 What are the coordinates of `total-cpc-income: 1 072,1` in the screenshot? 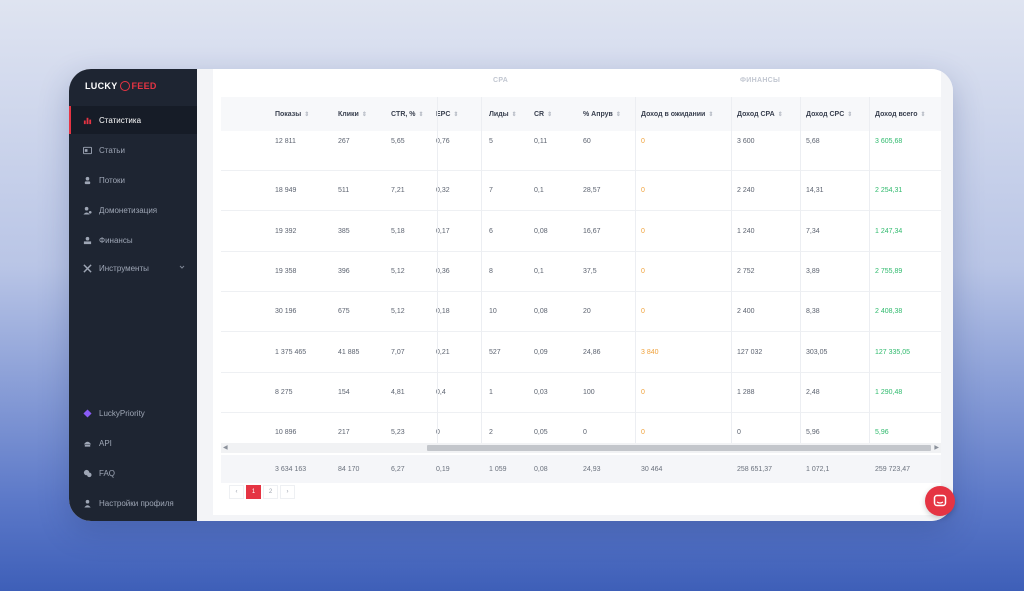 It's located at (818, 469).